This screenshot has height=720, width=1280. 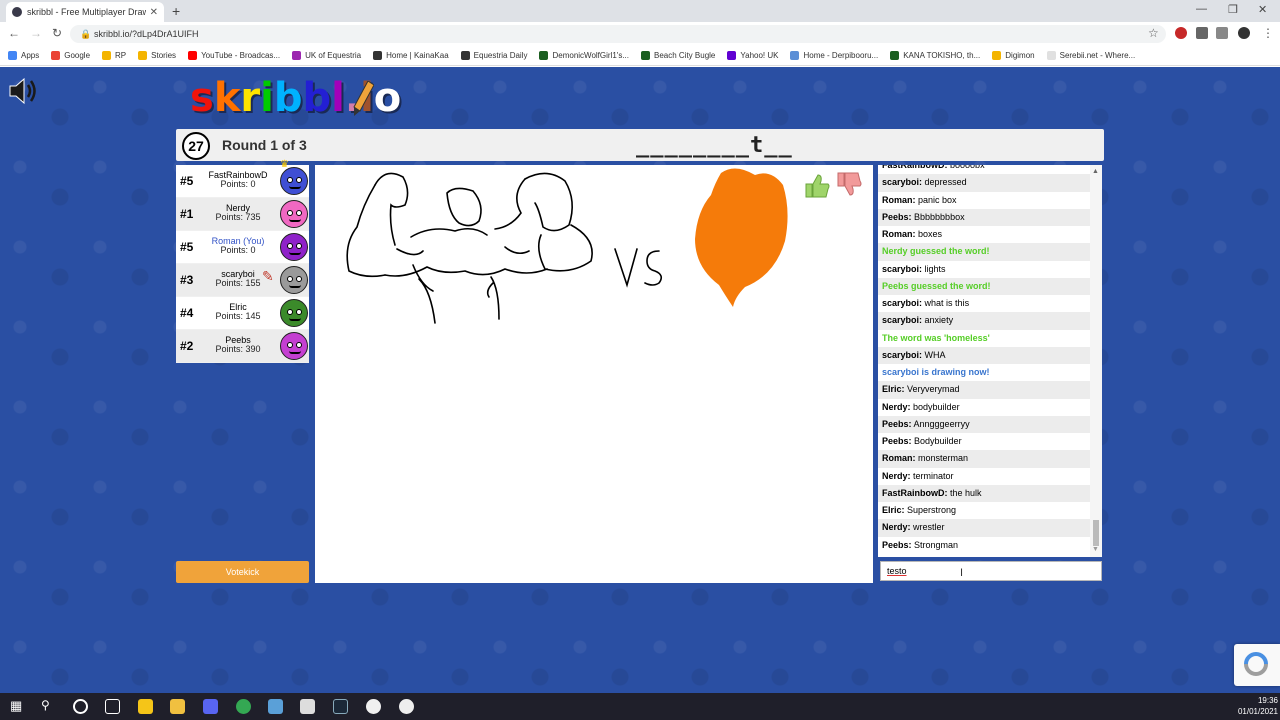 What do you see at coordinates (57, 33) in the screenshot?
I see `reload-icon: ↻` at bounding box center [57, 33].